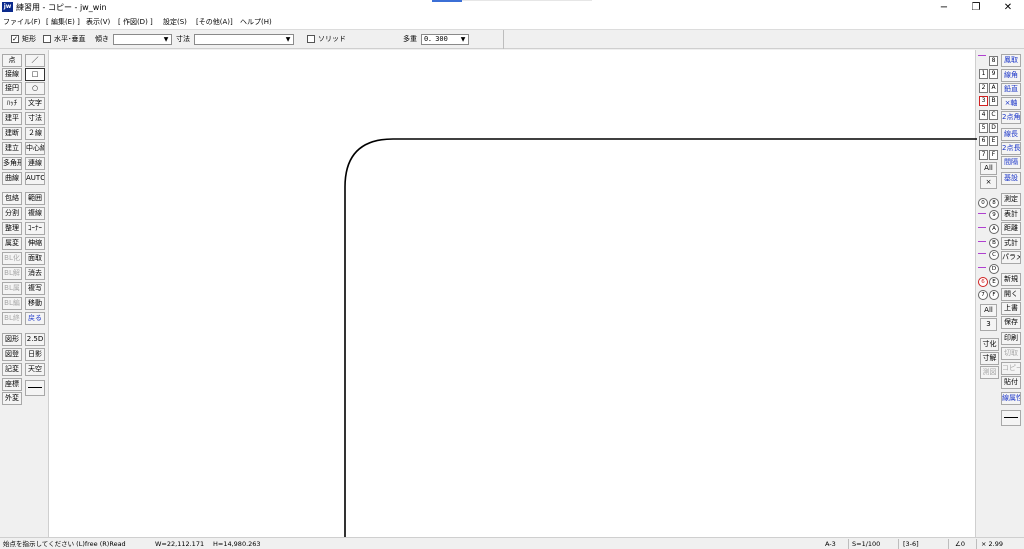  What do you see at coordinates (35, 148) in the screenshot?
I see `left-tool-button: 中心線` at bounding box center [35, 148].